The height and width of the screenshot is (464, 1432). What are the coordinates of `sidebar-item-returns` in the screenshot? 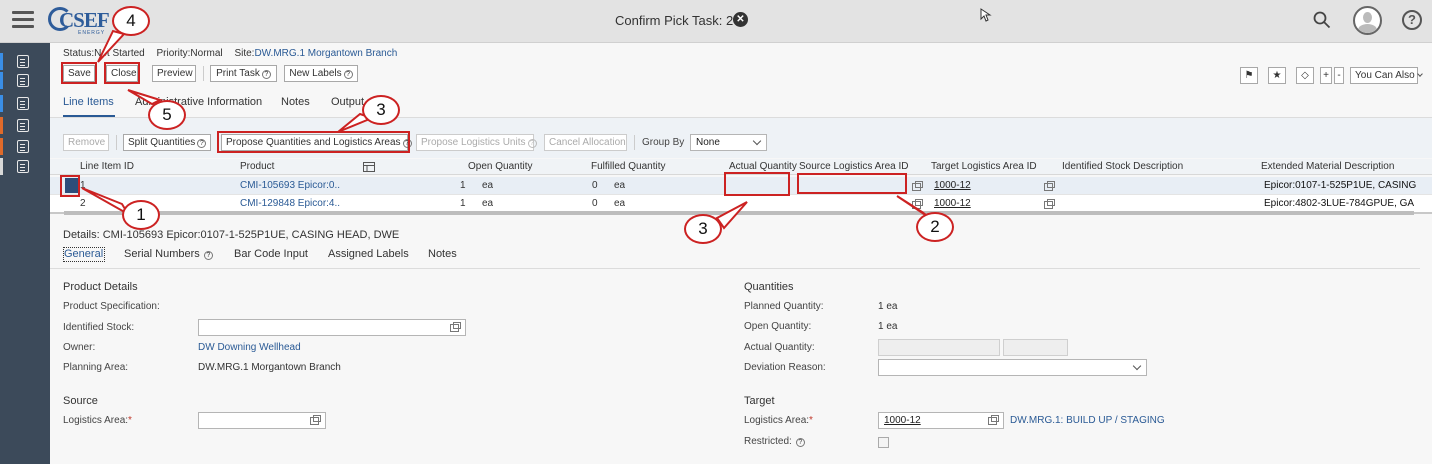 It's located at (25, 146).